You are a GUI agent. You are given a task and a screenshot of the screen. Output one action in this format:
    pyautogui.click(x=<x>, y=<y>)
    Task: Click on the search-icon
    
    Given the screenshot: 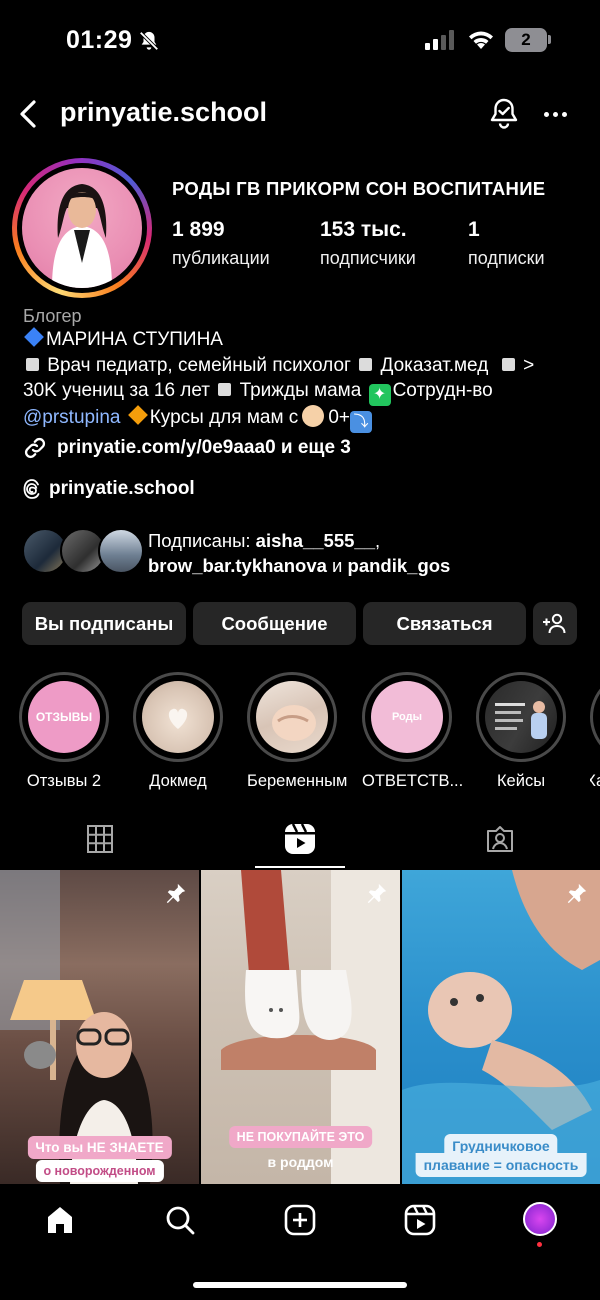 What is the action you would take?
    pyautogui.click(x=180, y=1220)
    